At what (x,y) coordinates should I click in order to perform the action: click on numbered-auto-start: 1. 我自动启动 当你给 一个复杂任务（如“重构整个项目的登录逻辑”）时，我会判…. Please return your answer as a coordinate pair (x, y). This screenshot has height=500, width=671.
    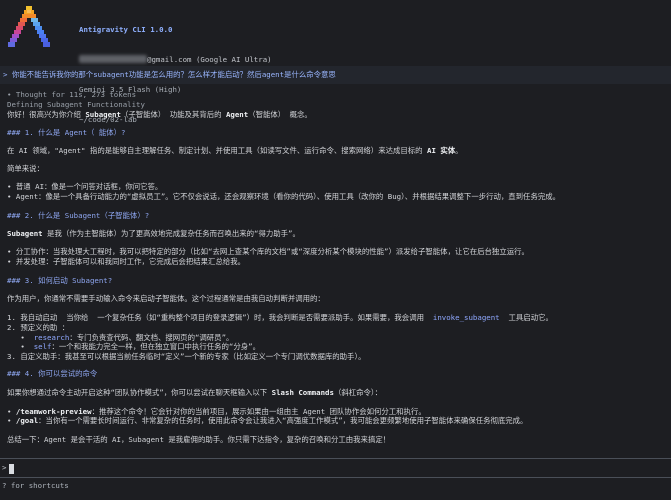
    Looking at the image, I should click on (280, 317).